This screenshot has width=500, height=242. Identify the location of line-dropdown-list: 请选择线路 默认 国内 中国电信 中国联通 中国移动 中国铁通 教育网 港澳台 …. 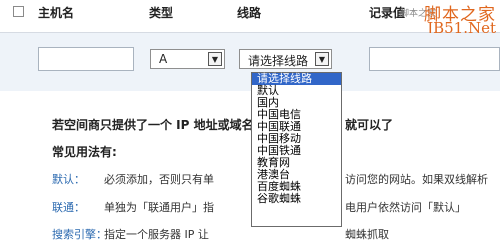
(296, 149).